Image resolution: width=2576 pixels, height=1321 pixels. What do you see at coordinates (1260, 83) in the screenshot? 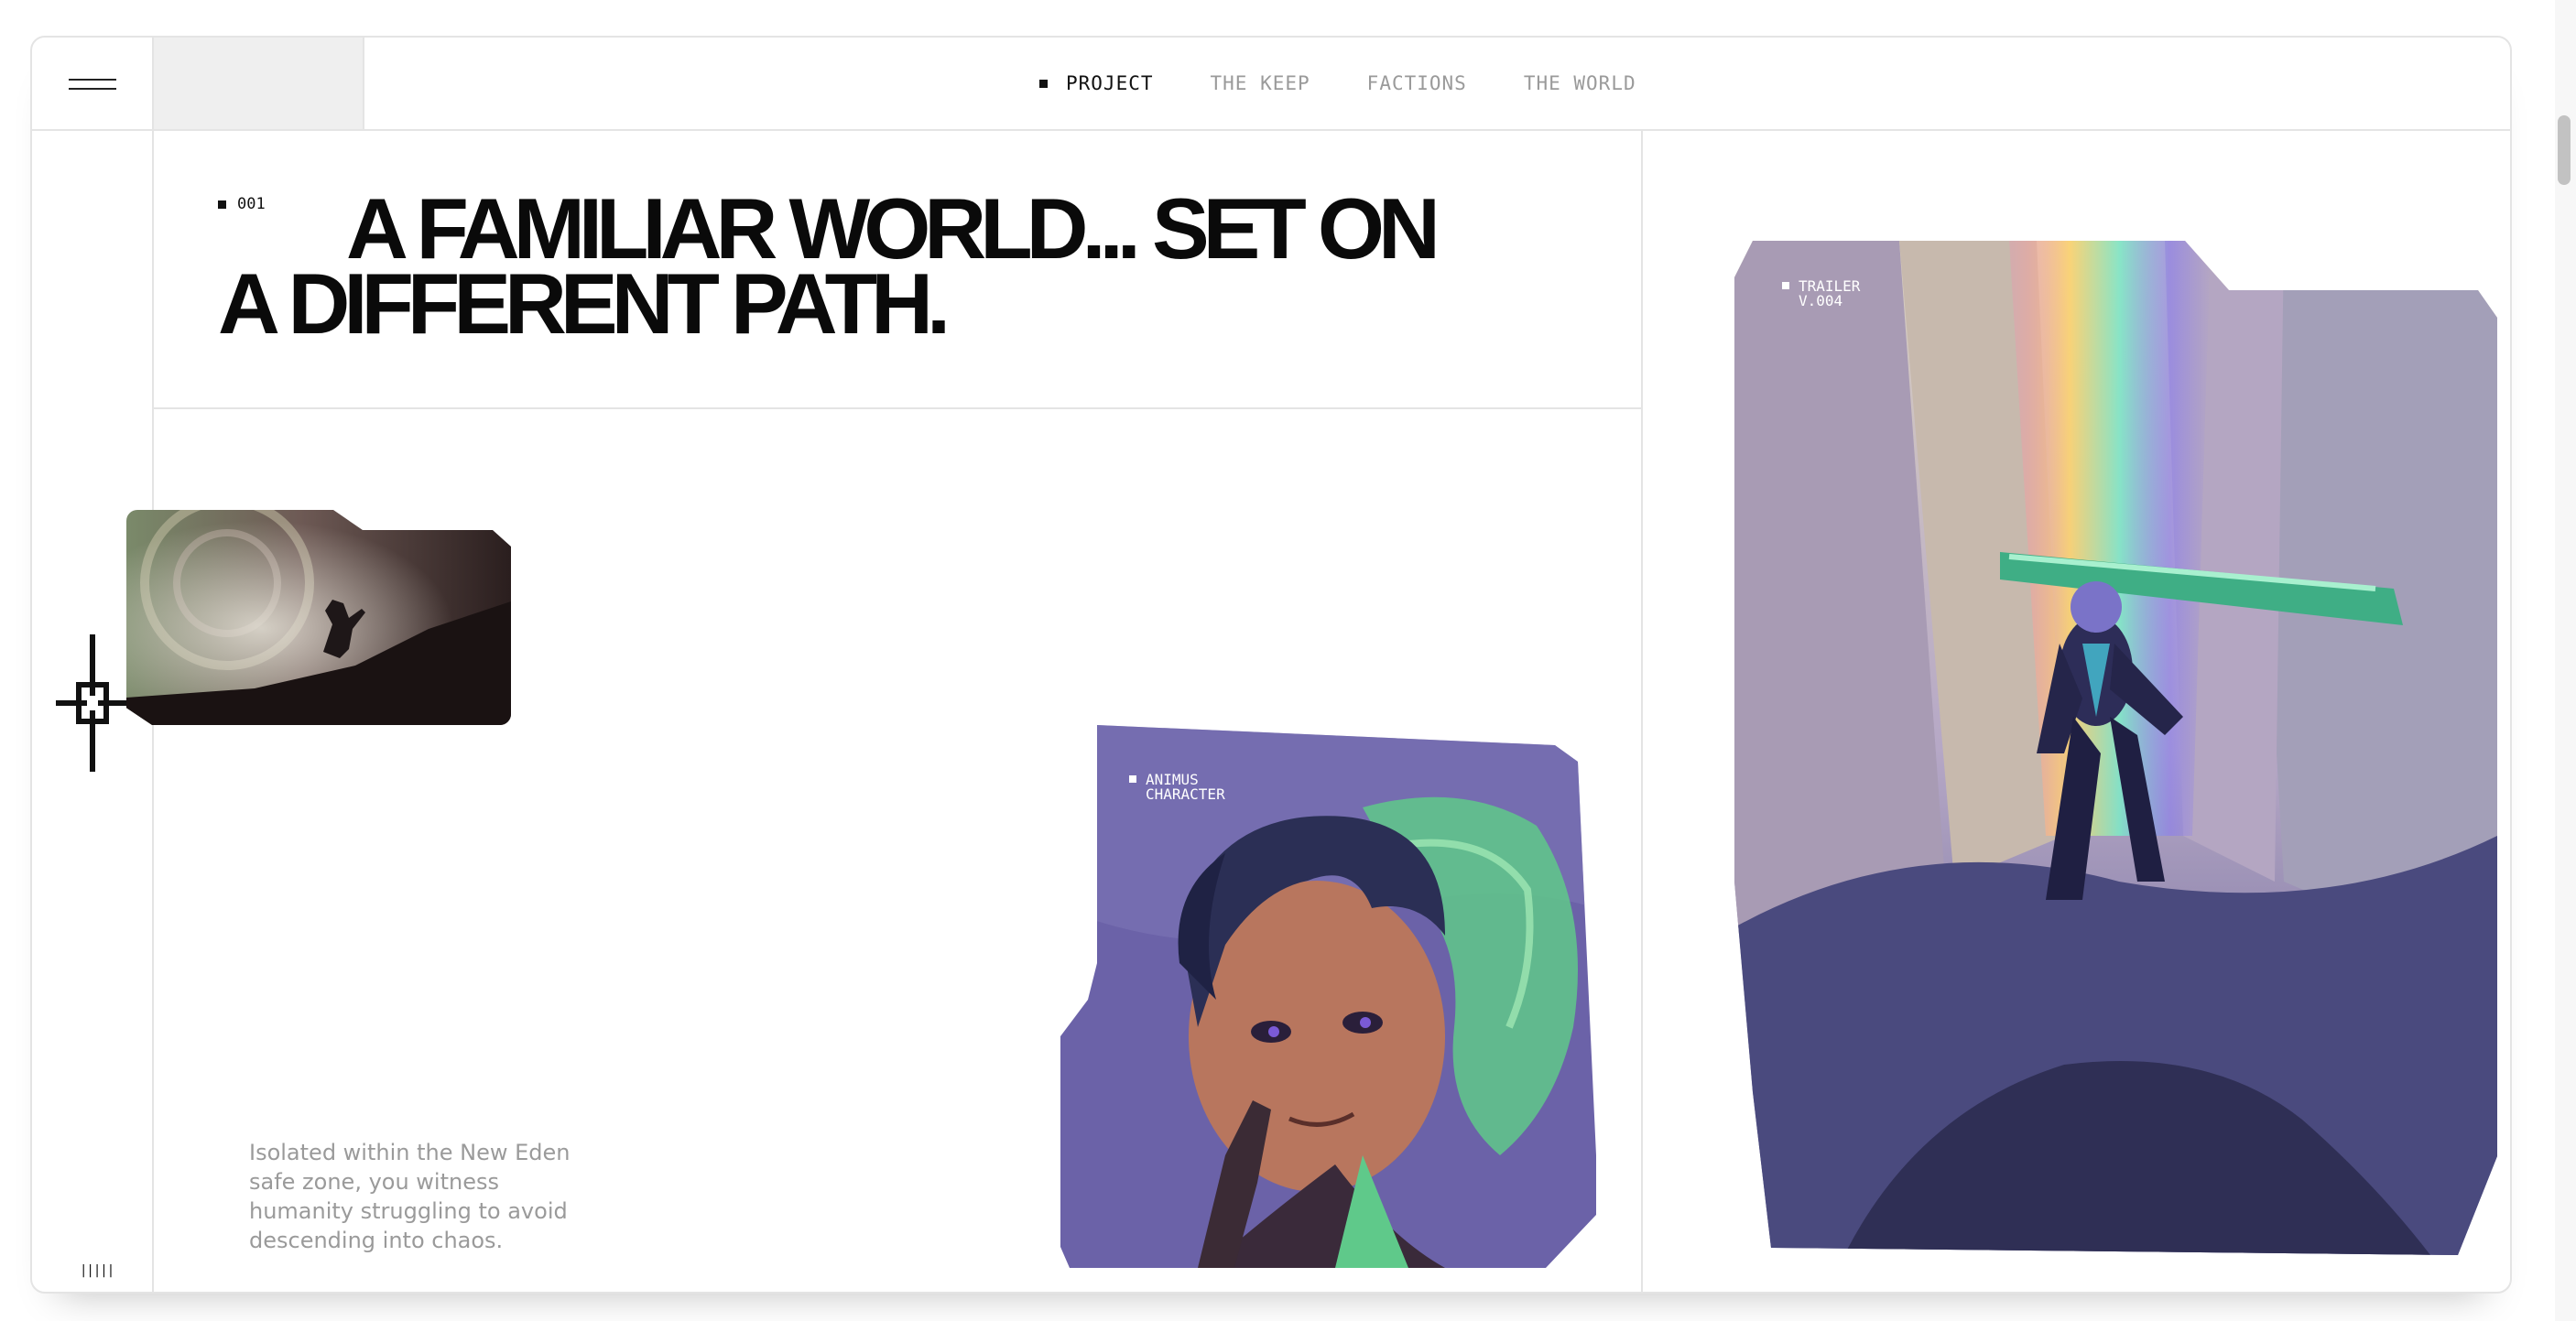
I see `nav-item-the-keep: THE KEEP` at bounding box center [1260, 83].